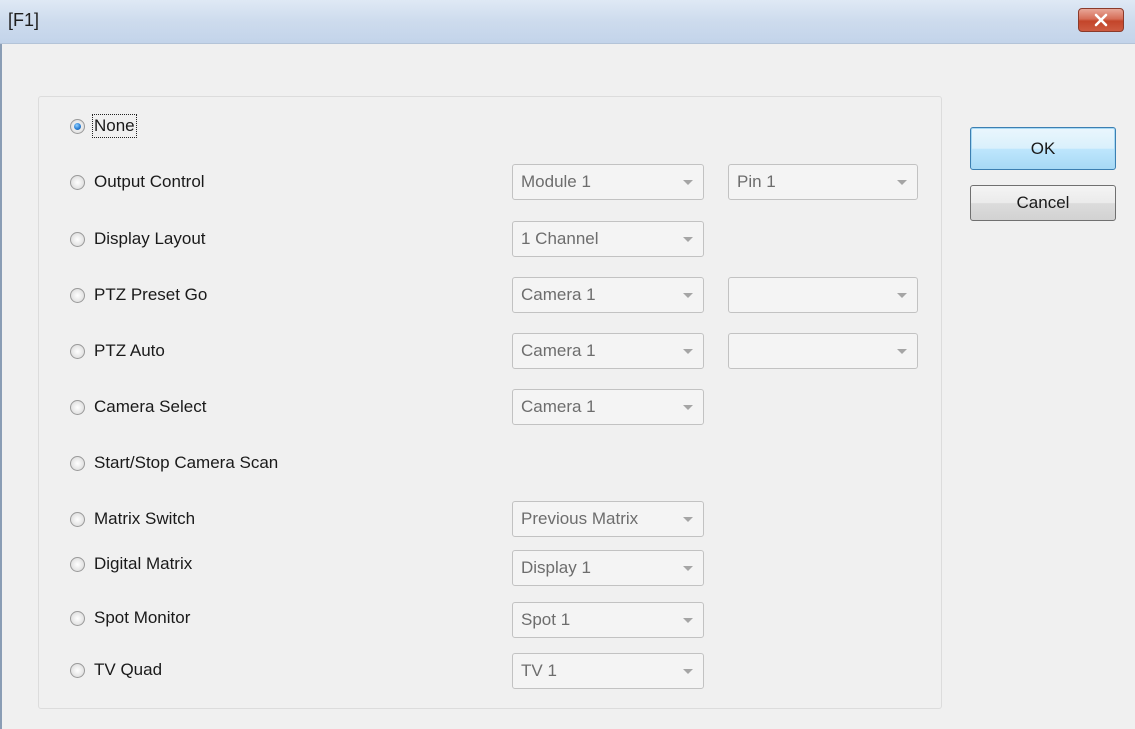 This screenshot has height=729, width=1135. Describe the element at coordinates (567, 22) in the screenshot. I see `title-bar: [F1]` at that location.